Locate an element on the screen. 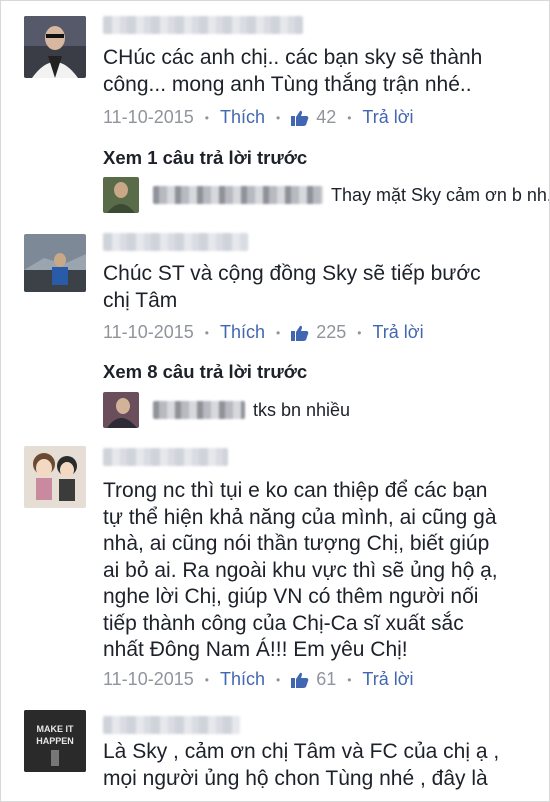 This screenshot has height=802, width=550. svg-text: MAKE IT is located at coordinates (56, 729).